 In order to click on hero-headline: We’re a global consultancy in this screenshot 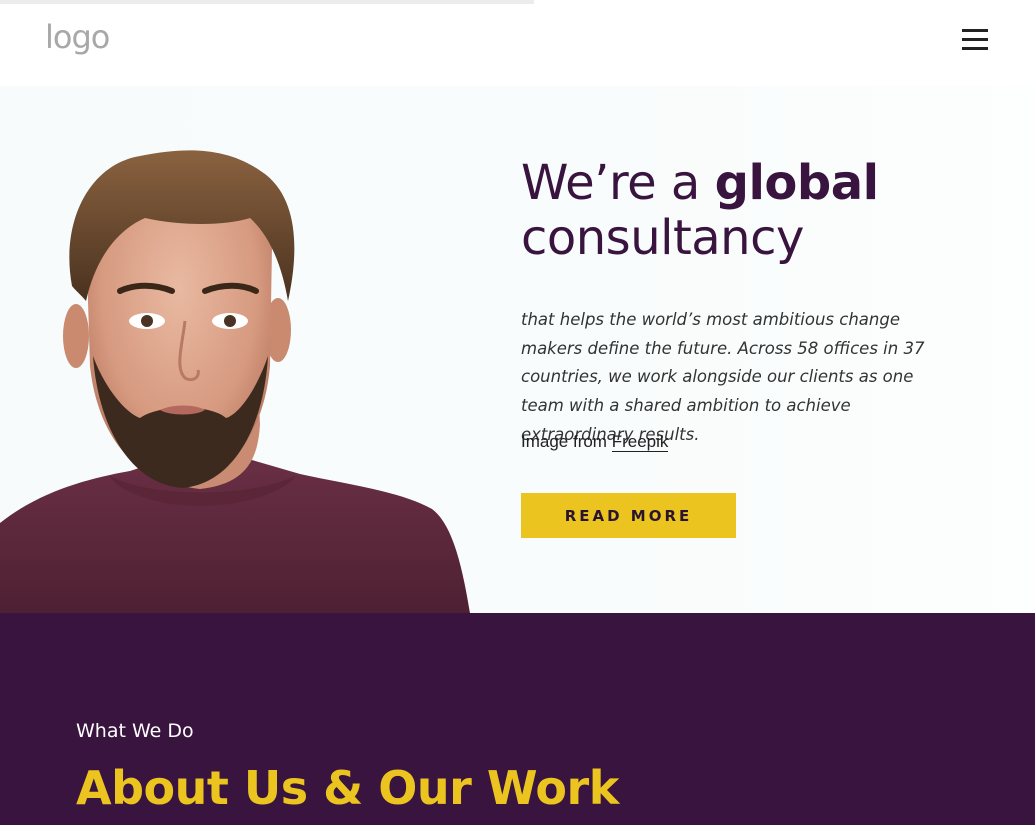, I will do `click(761, 211)`.